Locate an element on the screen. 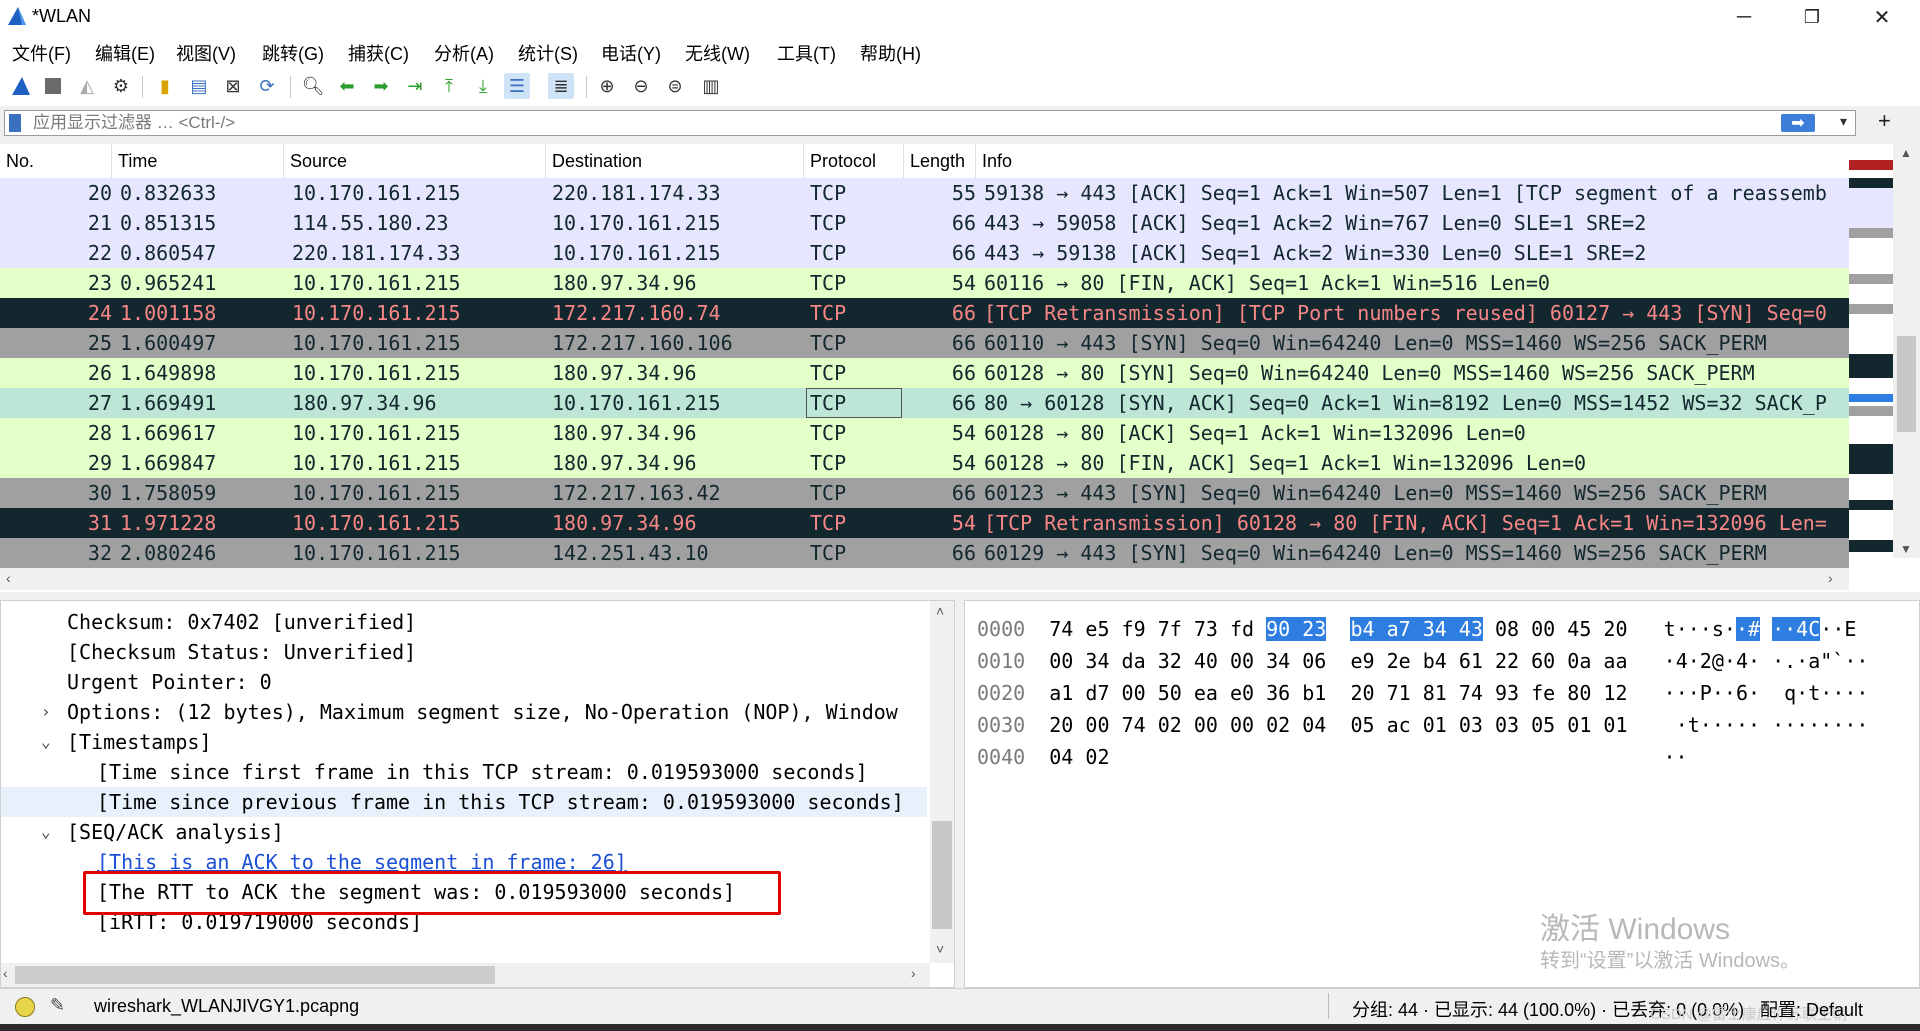  hex-row: 0040 04 02 ·· is located at coordinates (1332, 757).